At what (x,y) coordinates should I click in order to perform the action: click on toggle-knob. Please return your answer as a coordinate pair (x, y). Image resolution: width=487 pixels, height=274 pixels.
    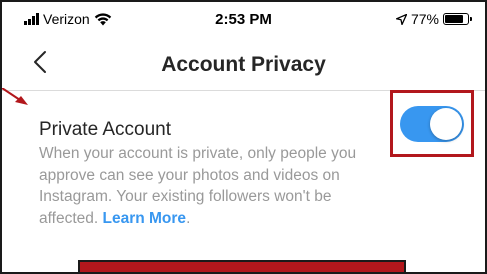
    Looking at the image, I should click on (446, 124).